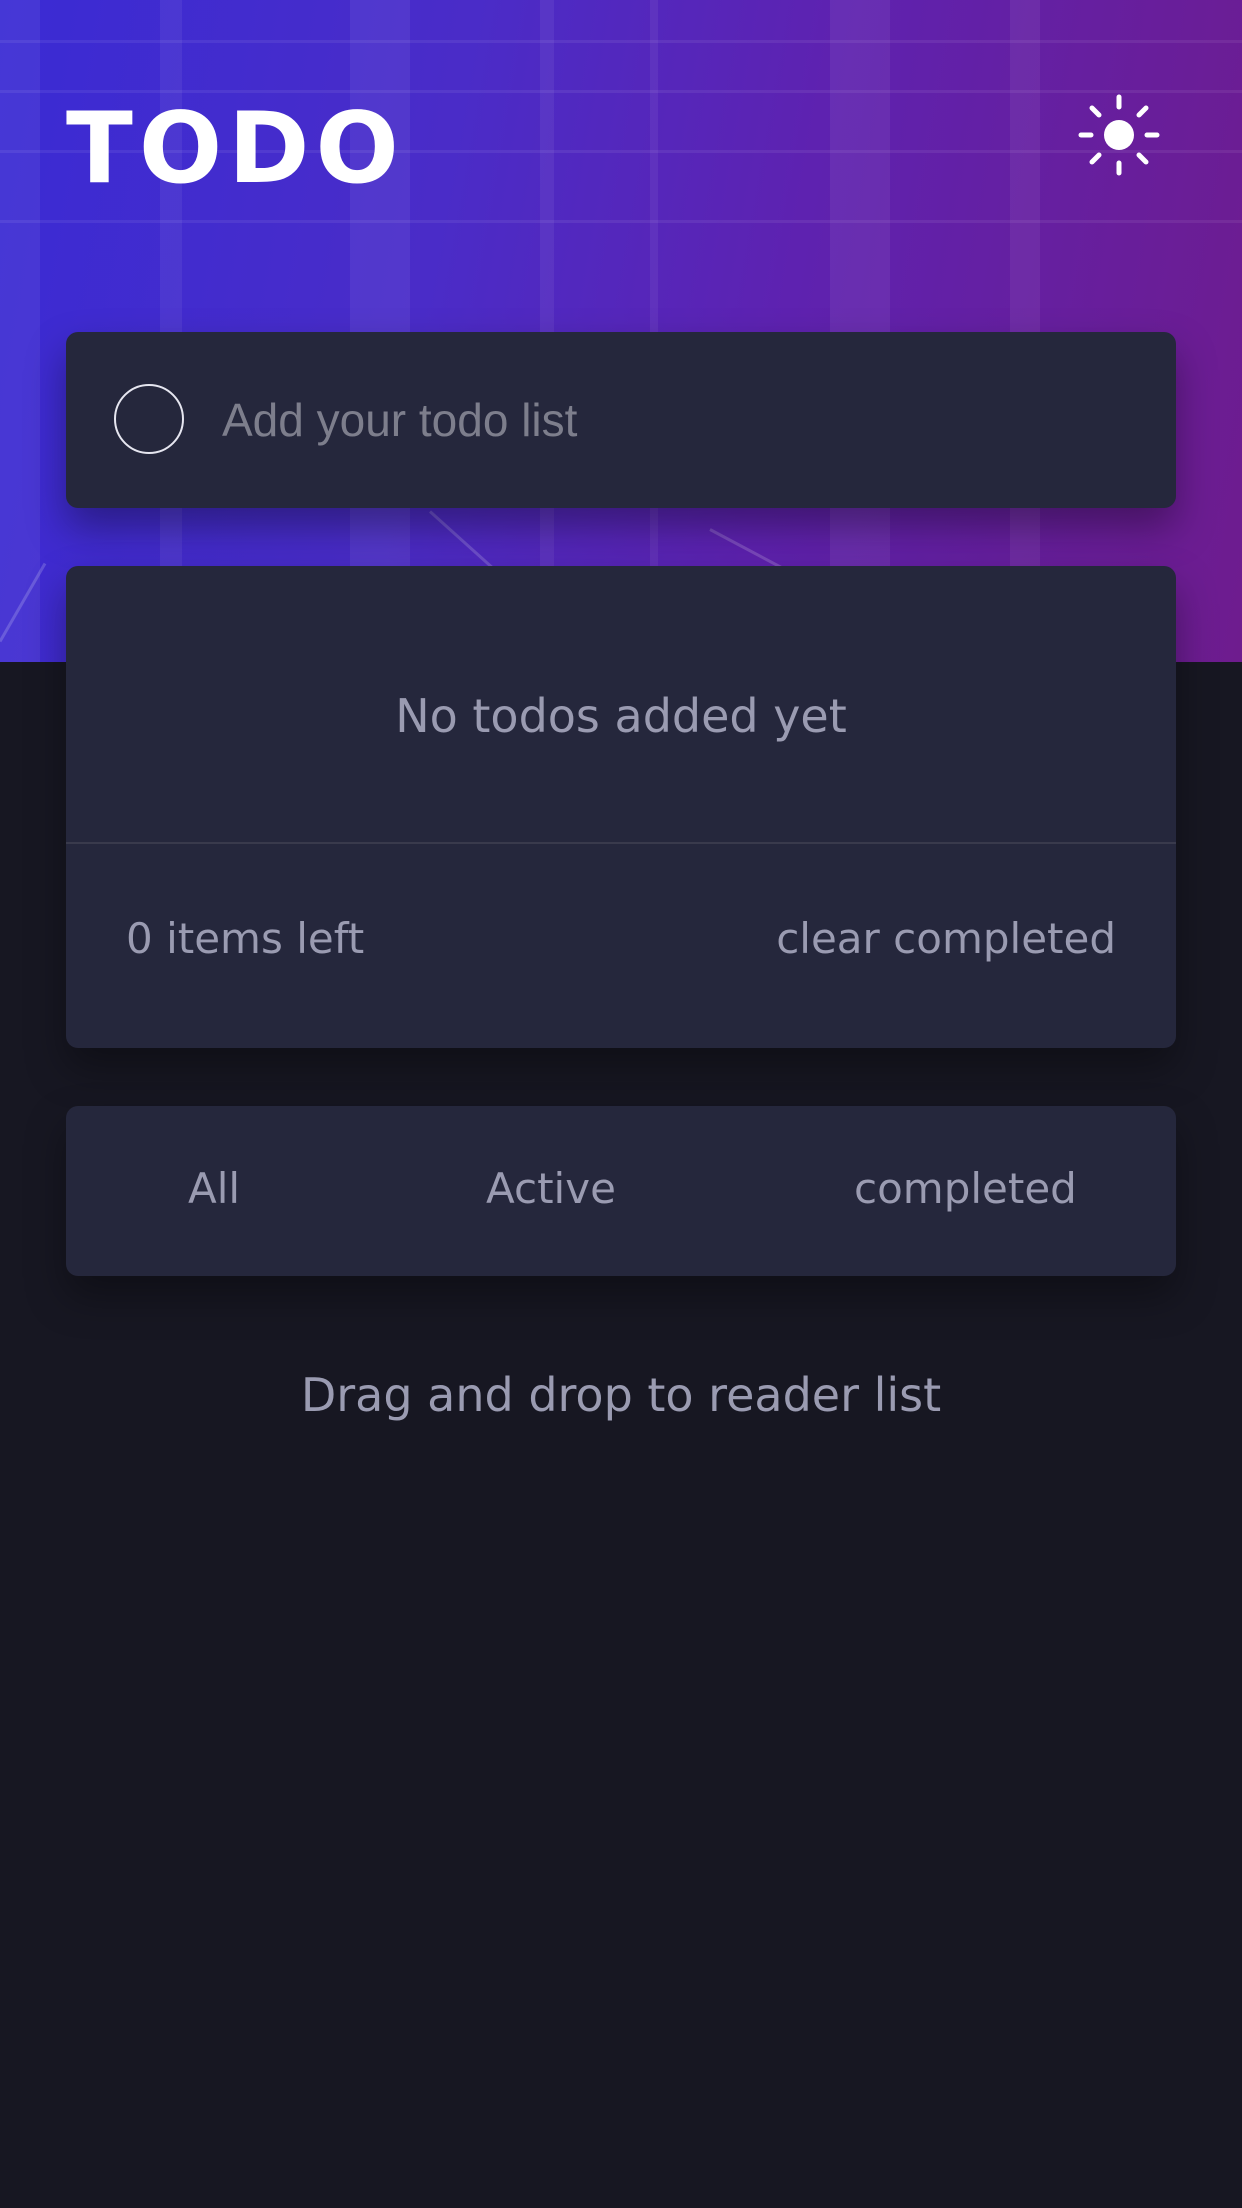  Describe the element at coordinates (621, 716) in the screenshot. I see `empty-list-message: No todos added yet` at that location.